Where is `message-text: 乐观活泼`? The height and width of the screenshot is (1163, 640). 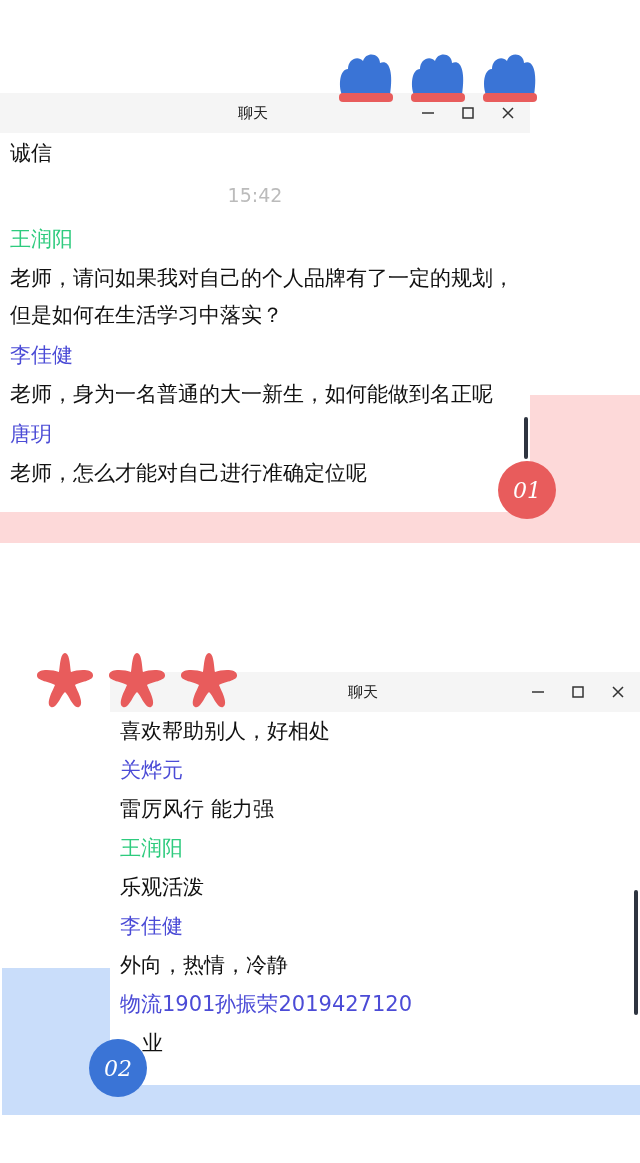
message-text: 乐观活泼 is located at coordinates (162, 887).